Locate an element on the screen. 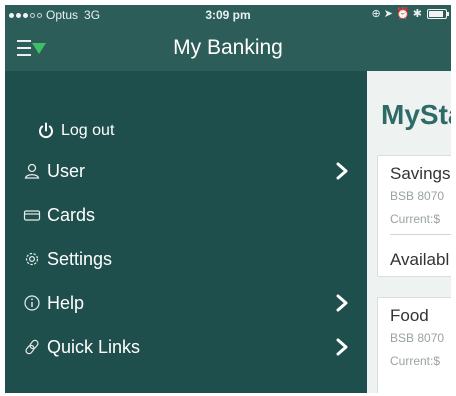 The image size is (456, 396). menu-item-label: Quick Links is located at coordinates (94, 346).